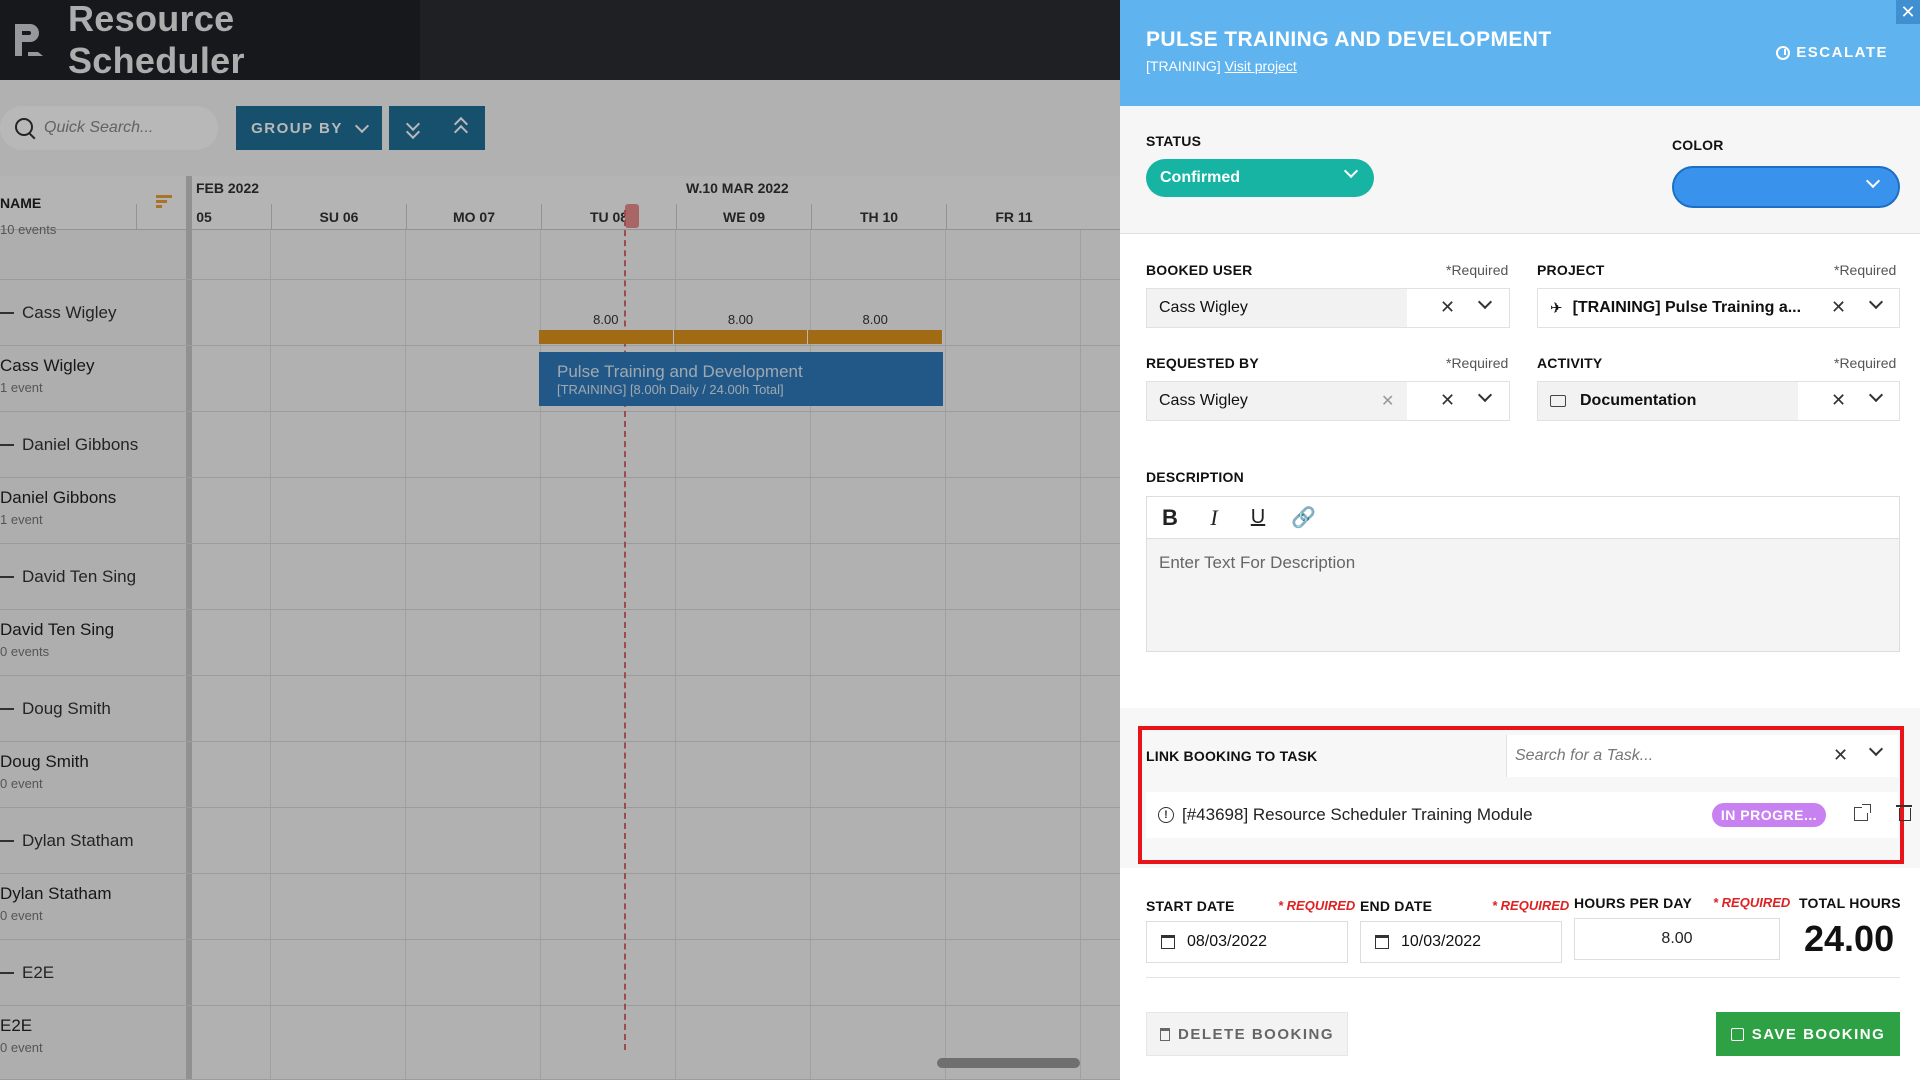  What do you see at coordinates (560, 709) in the screenshot?
I see `table-row: Doug Smith` at bounding box center [560, 709].